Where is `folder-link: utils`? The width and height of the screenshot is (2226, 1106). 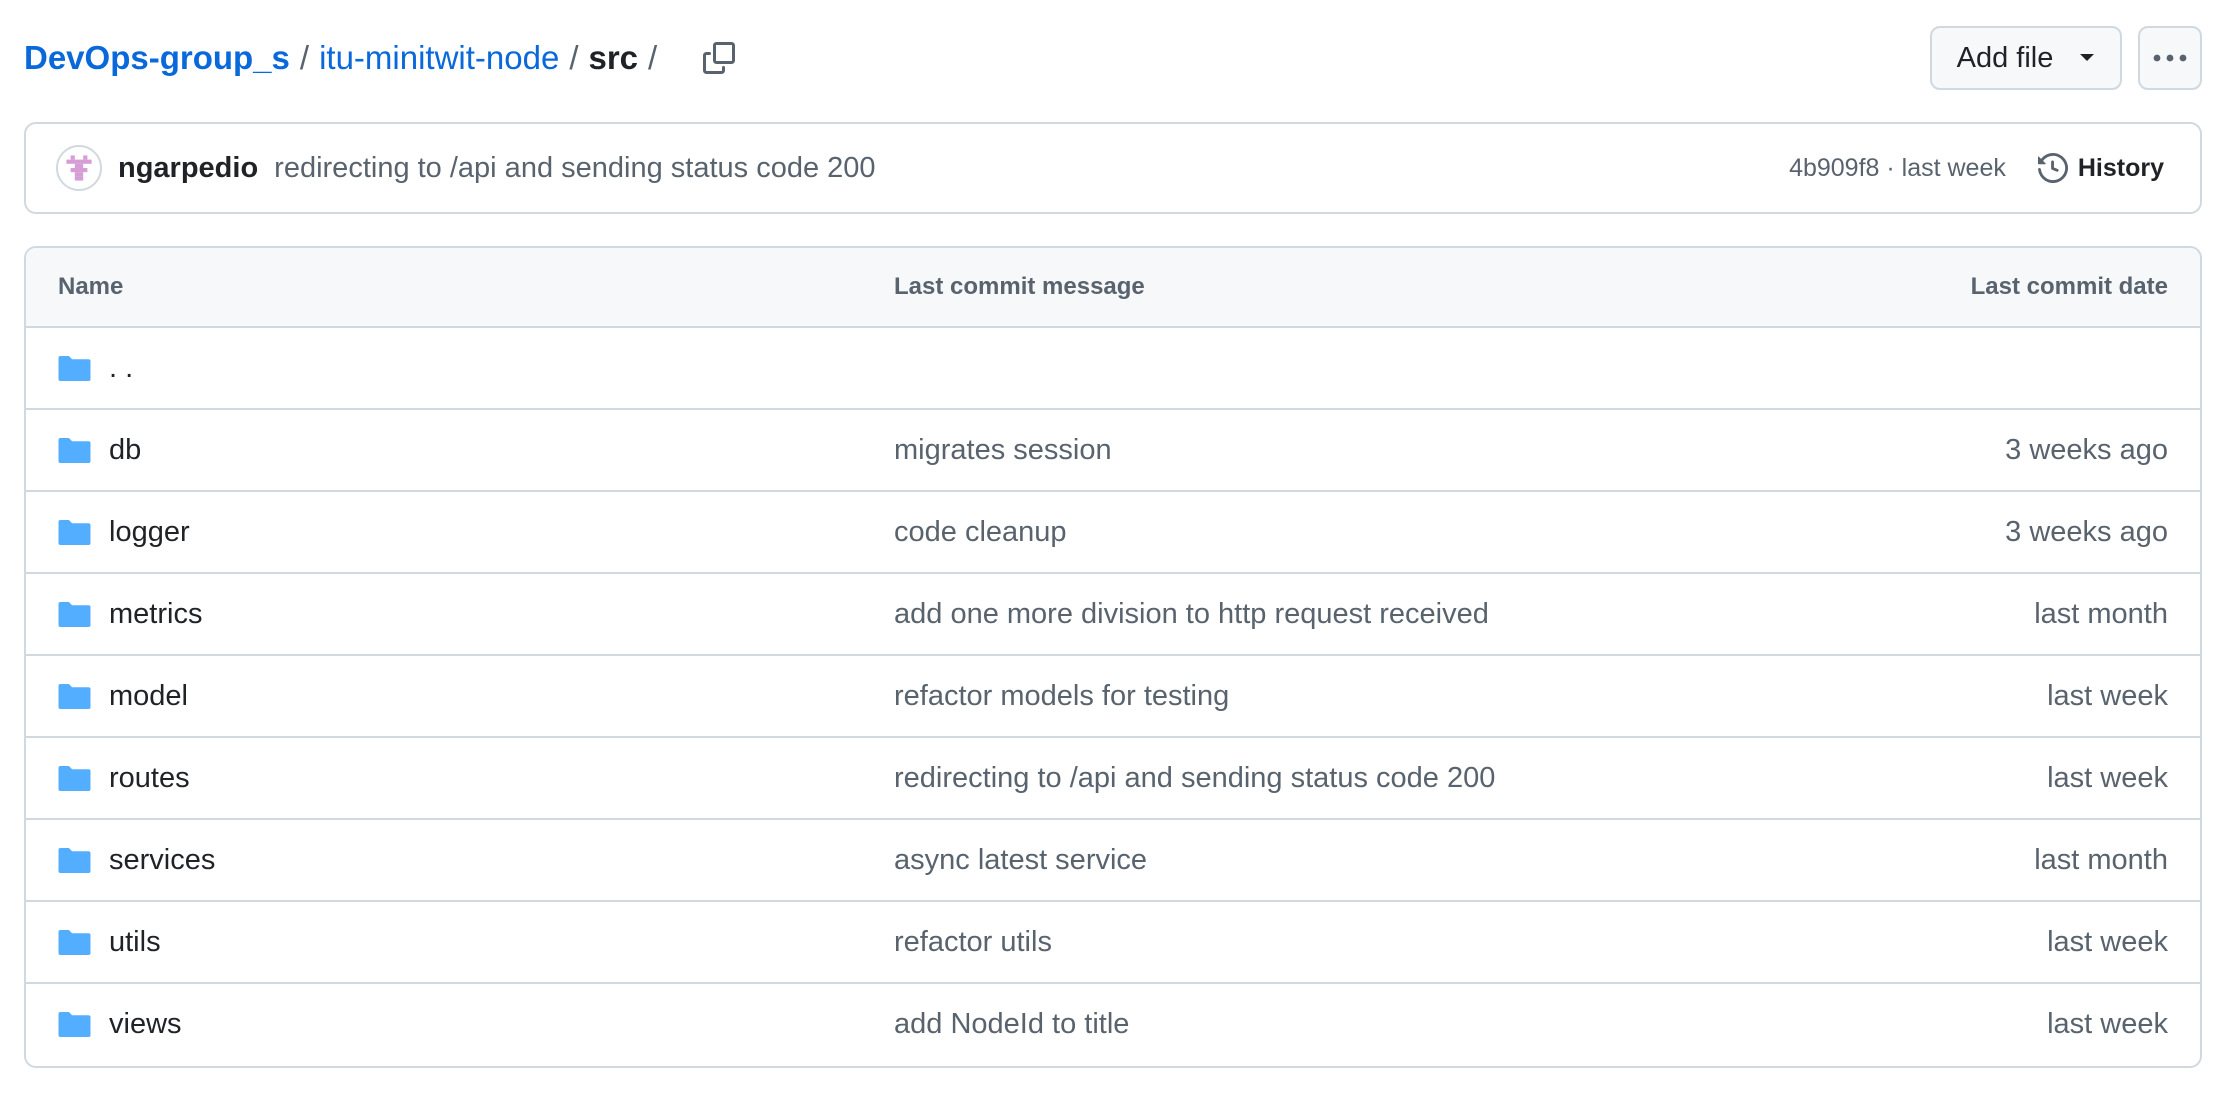 folder-link: utils is located at coordinates (135, 942).